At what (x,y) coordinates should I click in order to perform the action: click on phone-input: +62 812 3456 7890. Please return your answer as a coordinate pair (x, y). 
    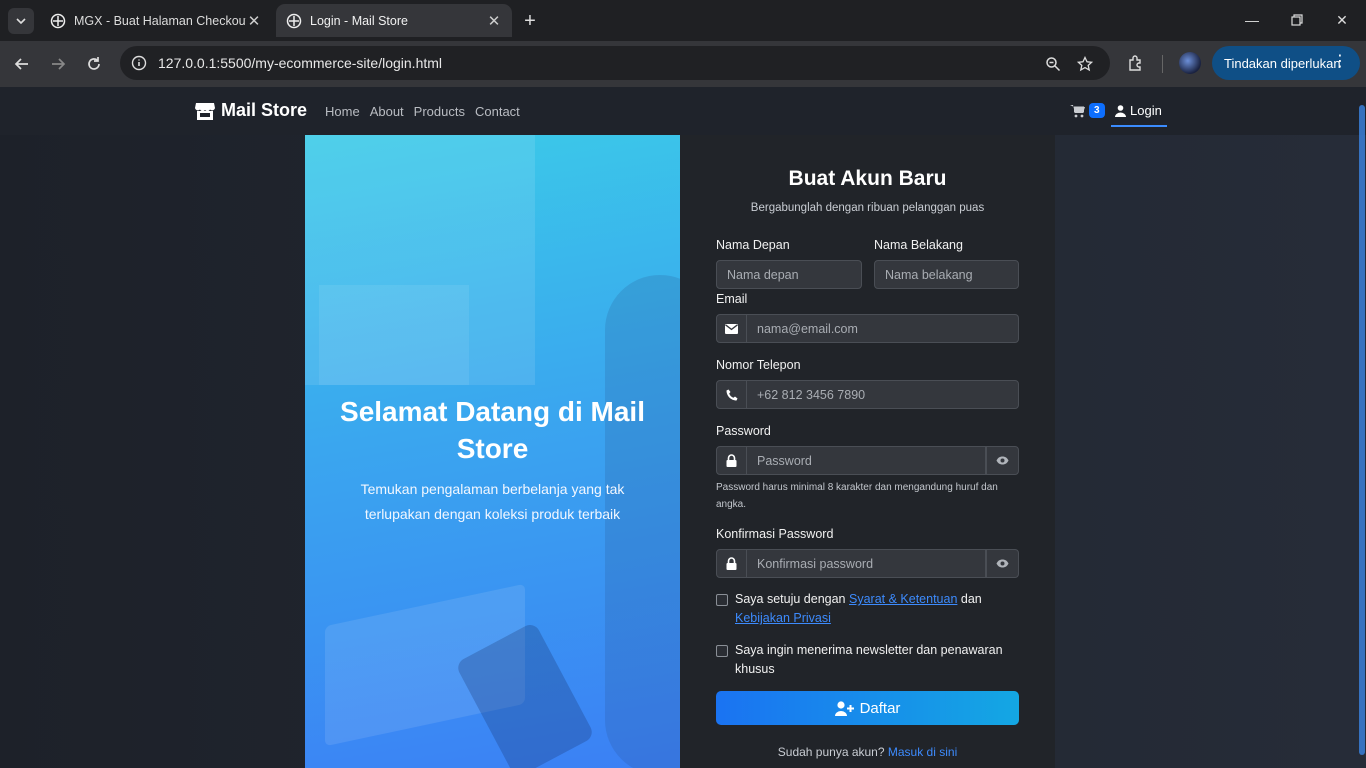
    Looking at the image, I should click on (883, 394).